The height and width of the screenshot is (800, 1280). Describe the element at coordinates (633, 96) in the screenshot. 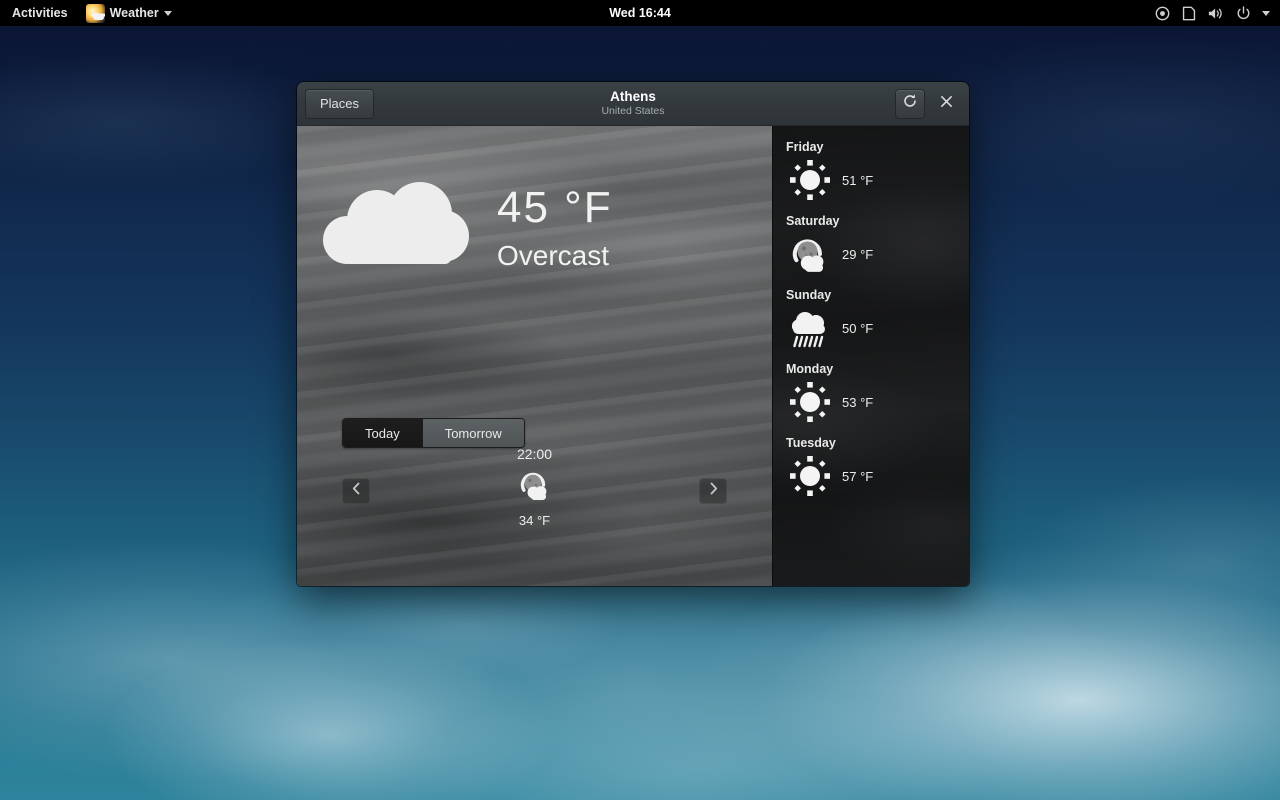

I see `page-title: Athens` at that location.